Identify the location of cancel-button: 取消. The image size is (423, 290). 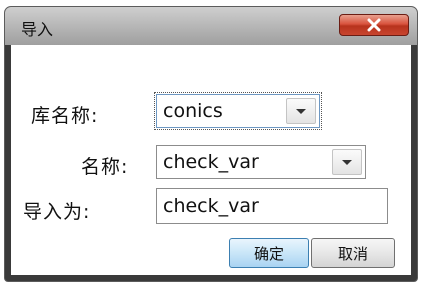
(353, 253).